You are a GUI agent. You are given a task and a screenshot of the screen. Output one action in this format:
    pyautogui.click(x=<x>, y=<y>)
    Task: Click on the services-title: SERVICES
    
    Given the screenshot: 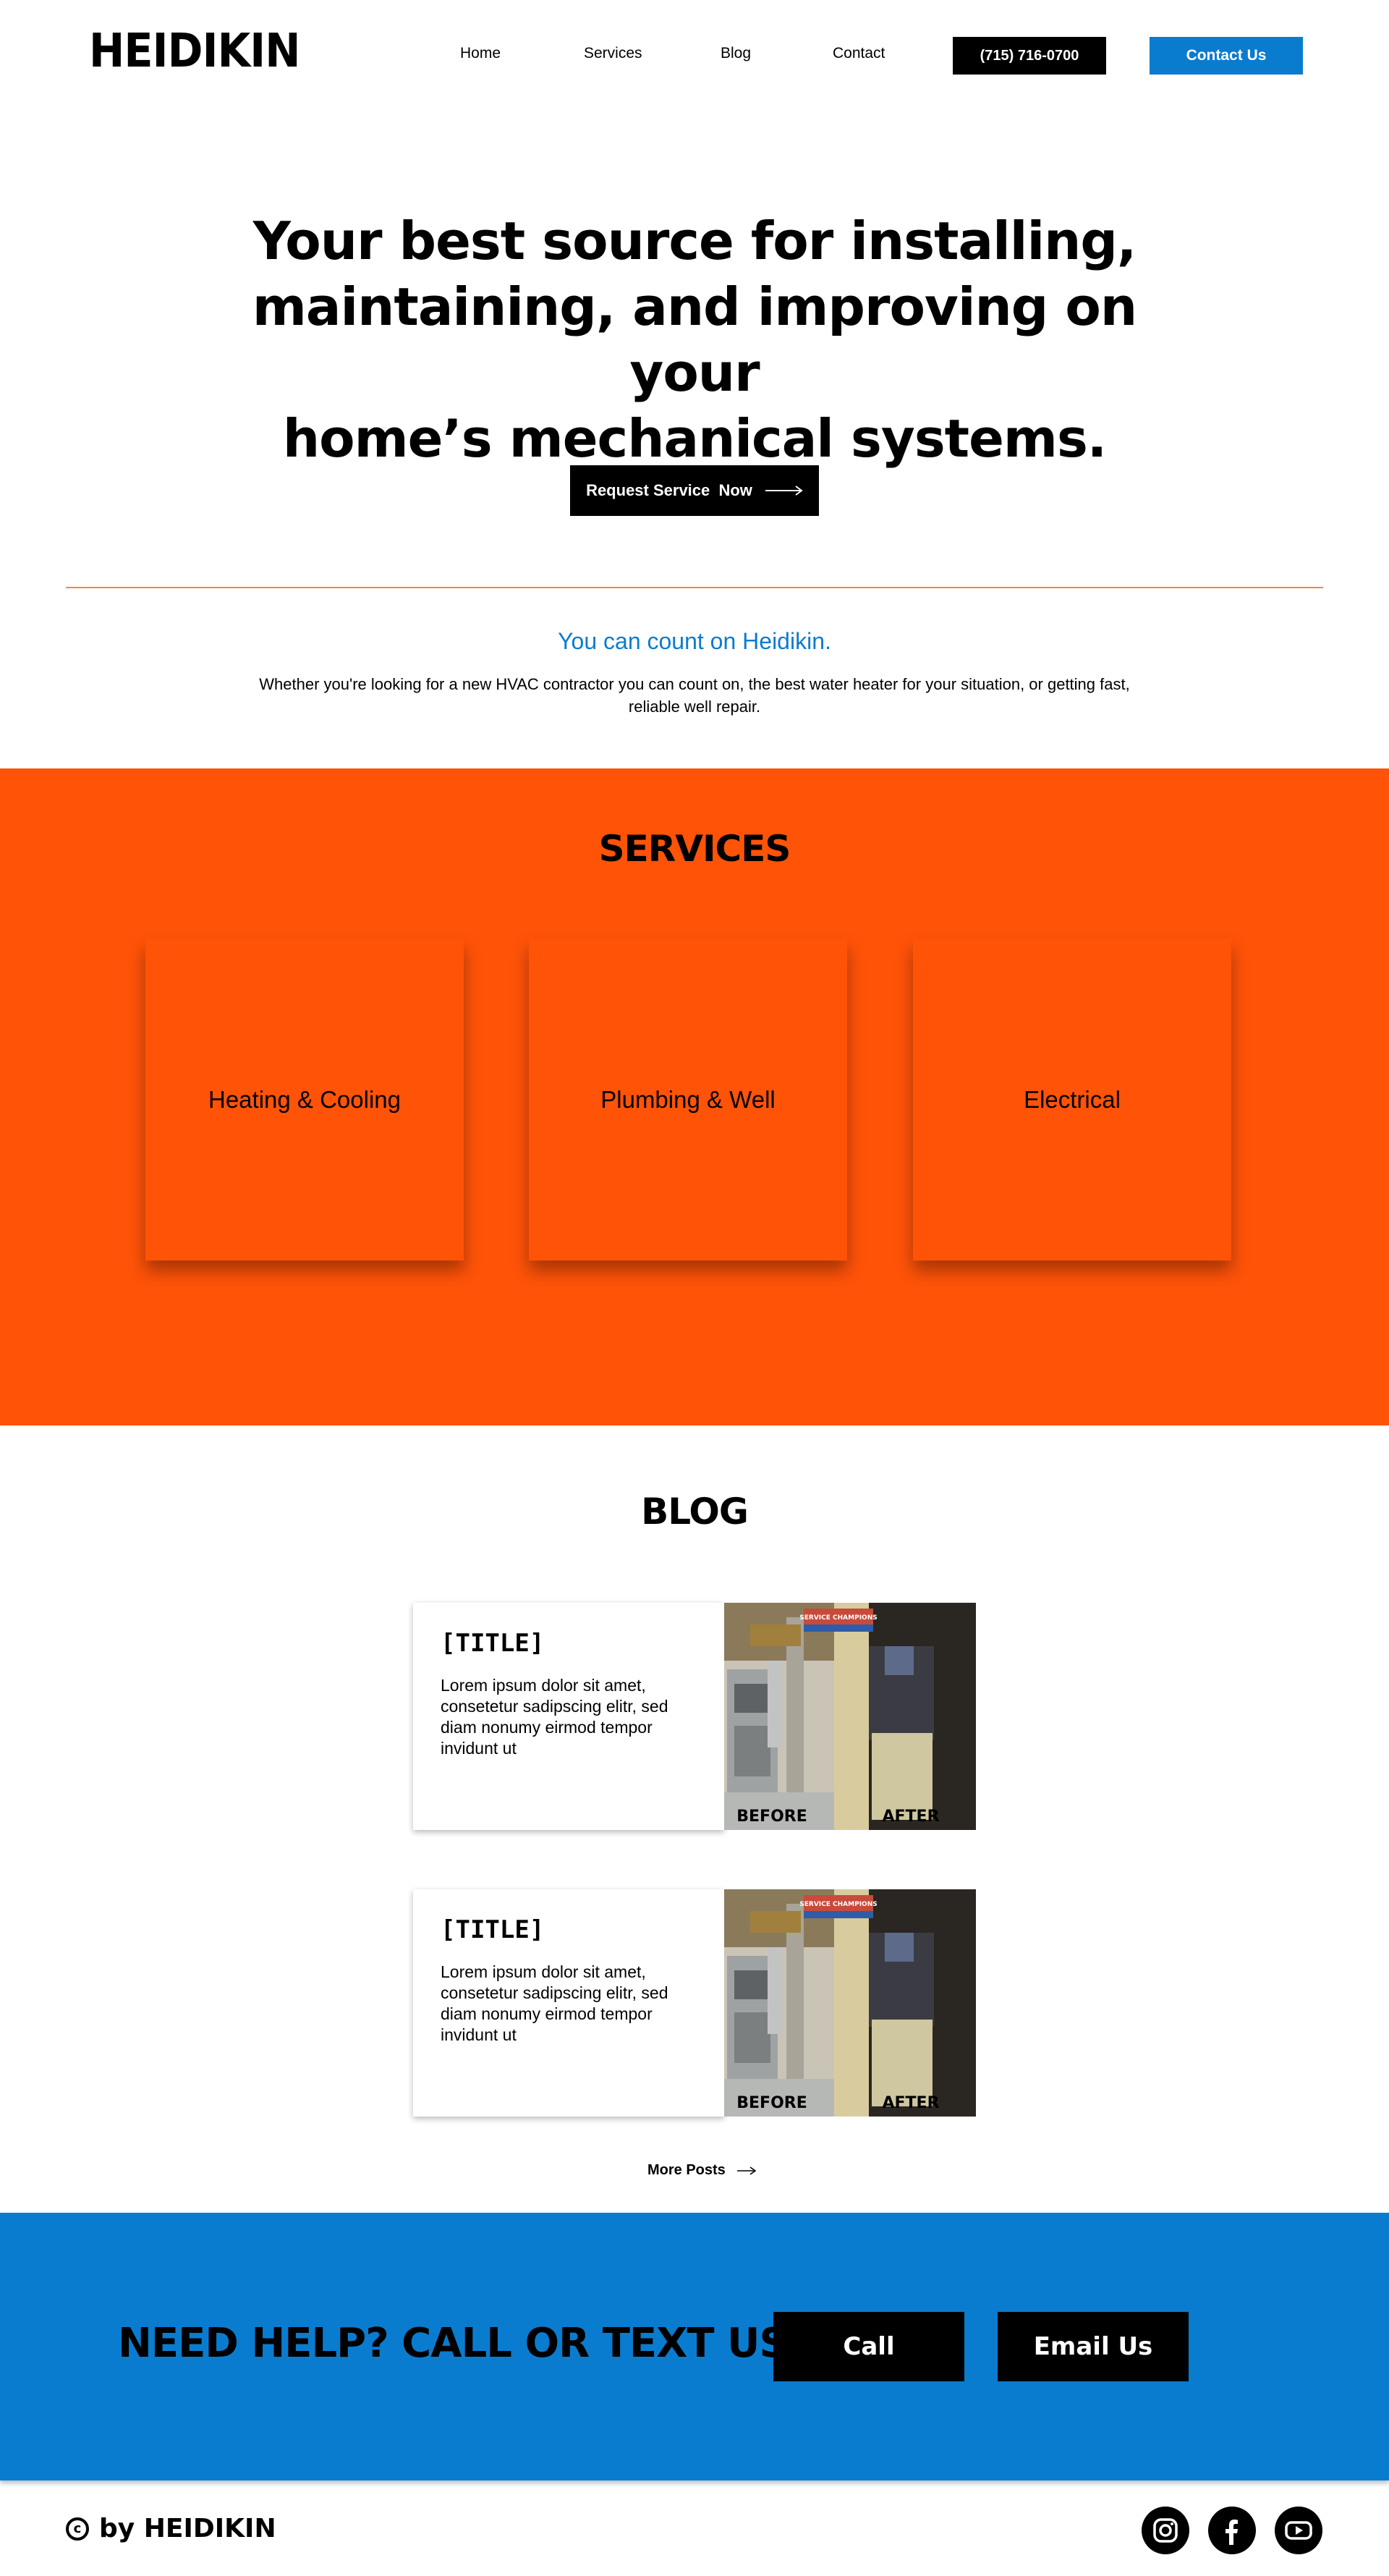 What is the action you would take?
    pyautogui.click(x=694, y=849)
    